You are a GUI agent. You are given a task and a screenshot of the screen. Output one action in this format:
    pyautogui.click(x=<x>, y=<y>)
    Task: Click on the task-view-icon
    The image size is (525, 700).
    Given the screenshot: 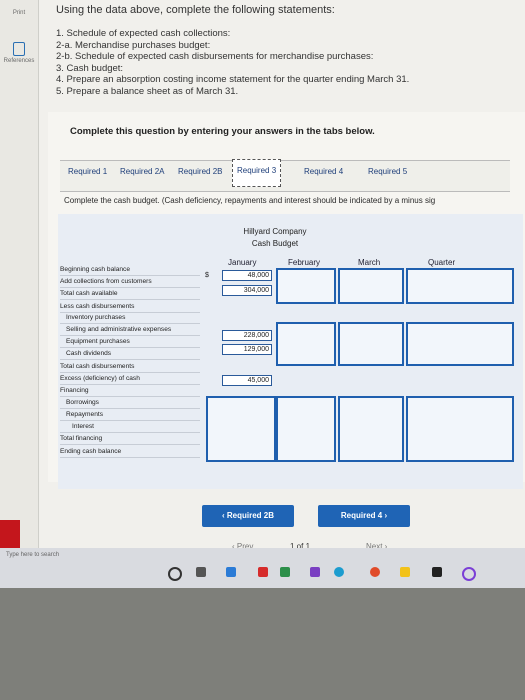 What is the action you would take?
    pyautogui.click(x=201, y=572)
    